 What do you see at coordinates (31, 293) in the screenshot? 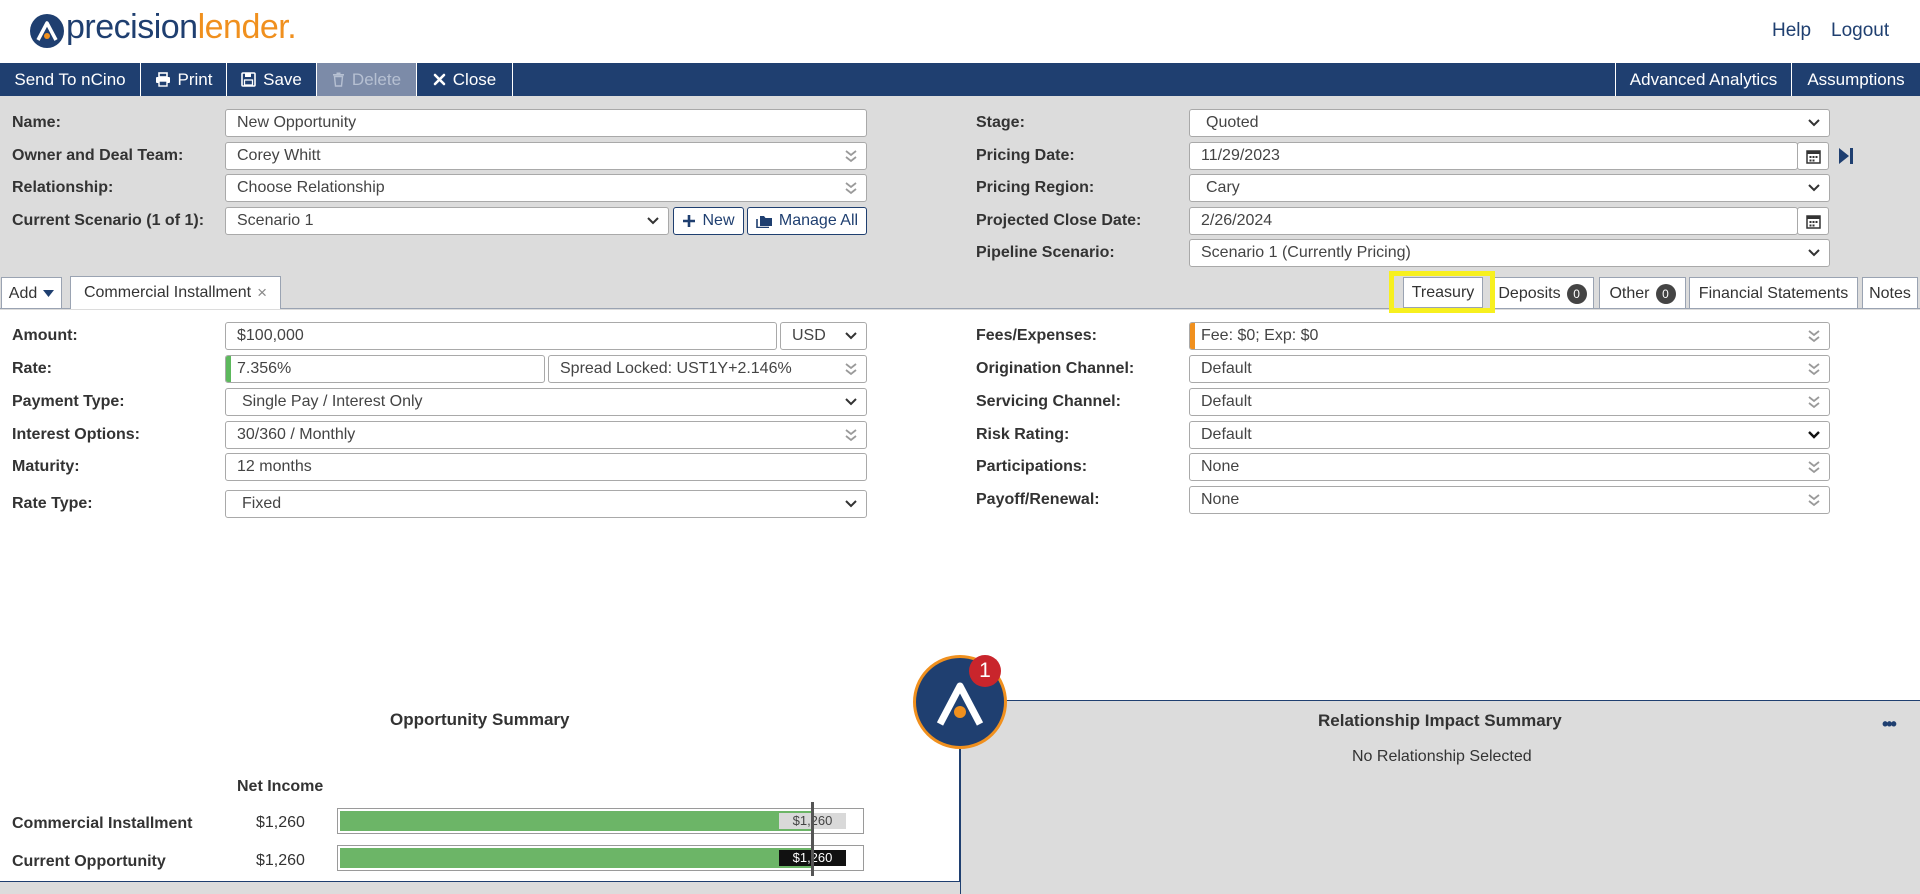
I see `add-product-dropdown: Add` at bounding box center [31, 293].